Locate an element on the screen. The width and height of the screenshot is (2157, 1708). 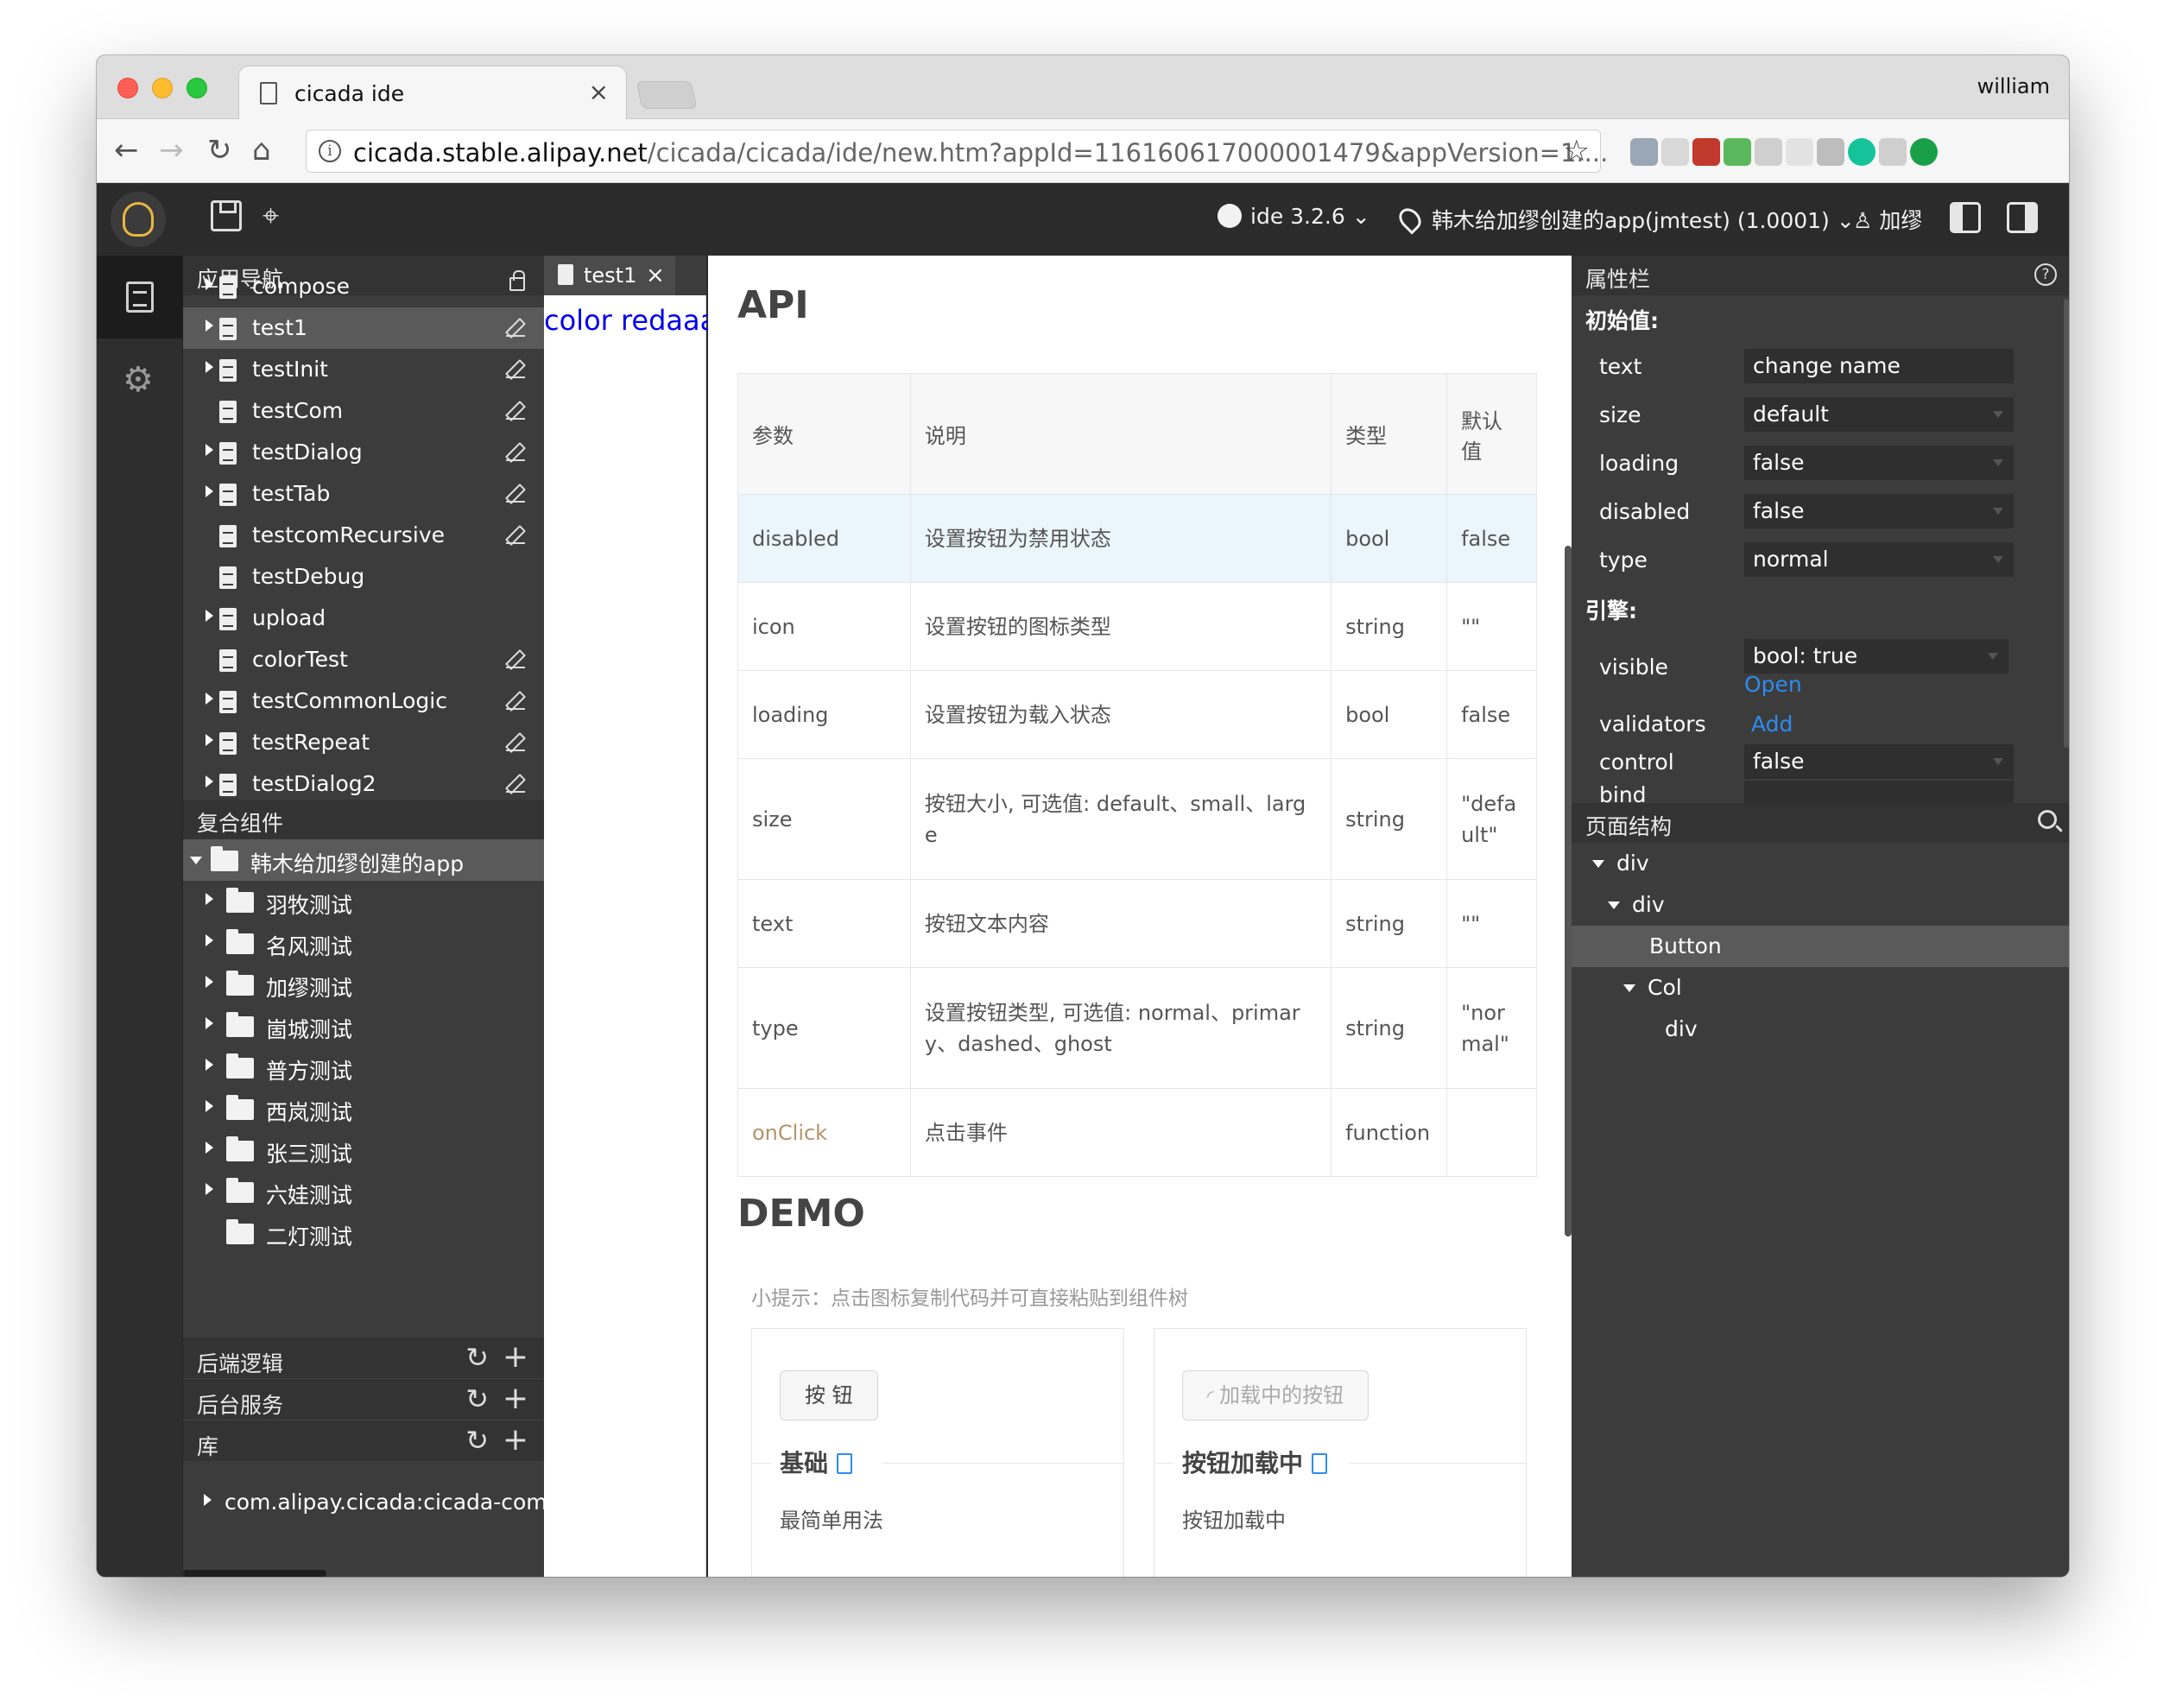
page-item-testInit: testInit is located at coordinates (363, 369).